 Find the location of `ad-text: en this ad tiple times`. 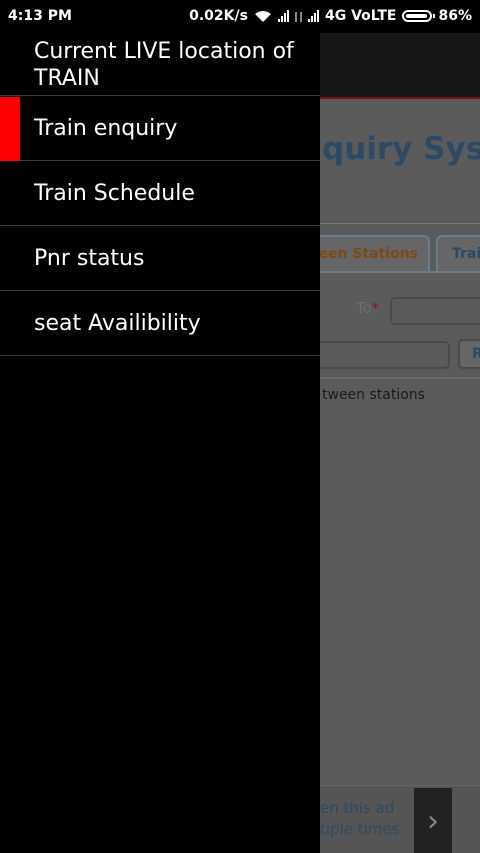

ad-text: en this ad tiple times is located at coordinates (359, 819).